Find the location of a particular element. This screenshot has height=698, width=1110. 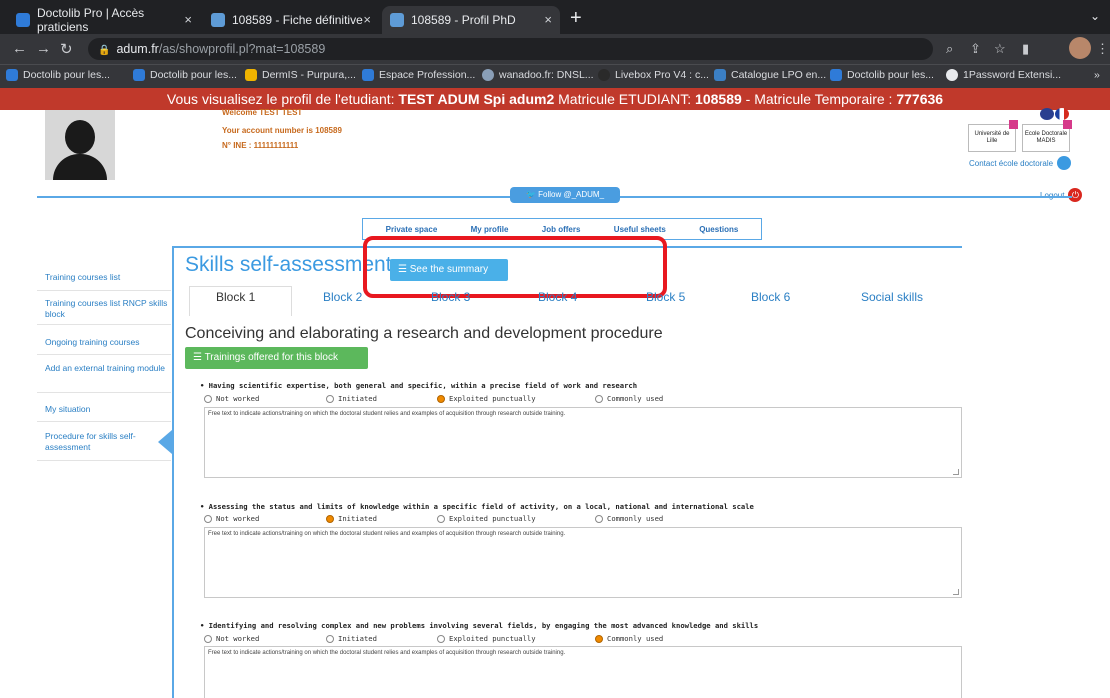

lpo-icon is located at coordinates (720, 75).